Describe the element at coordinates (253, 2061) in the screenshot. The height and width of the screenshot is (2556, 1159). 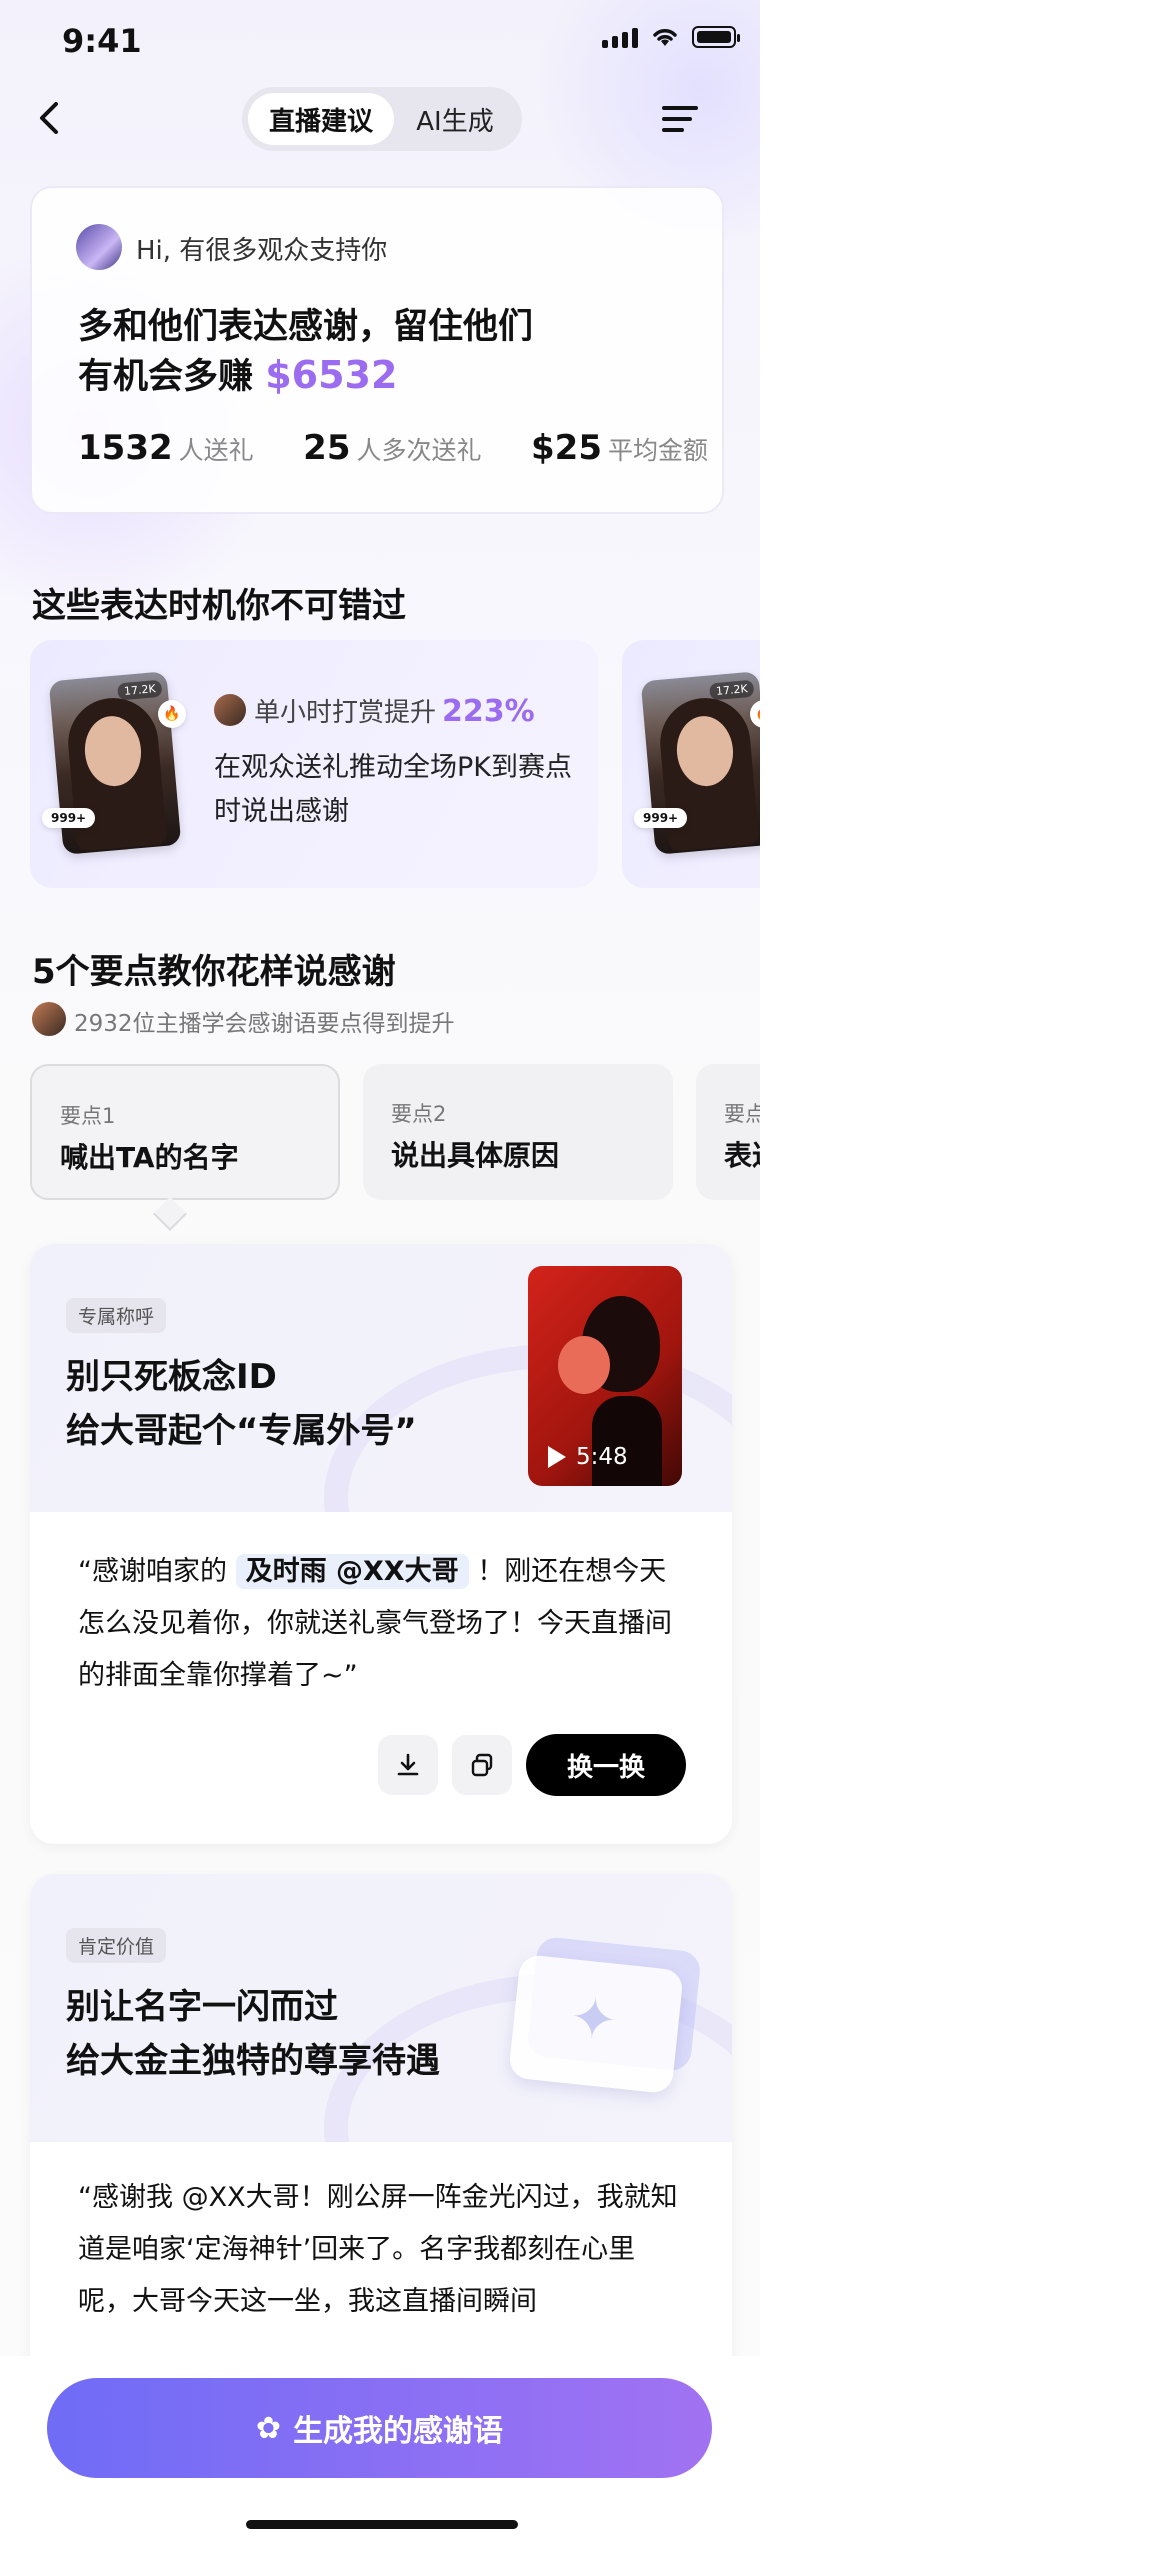
I see `tip-title-line2: 给大金主独特的尊享待遇` at that location.